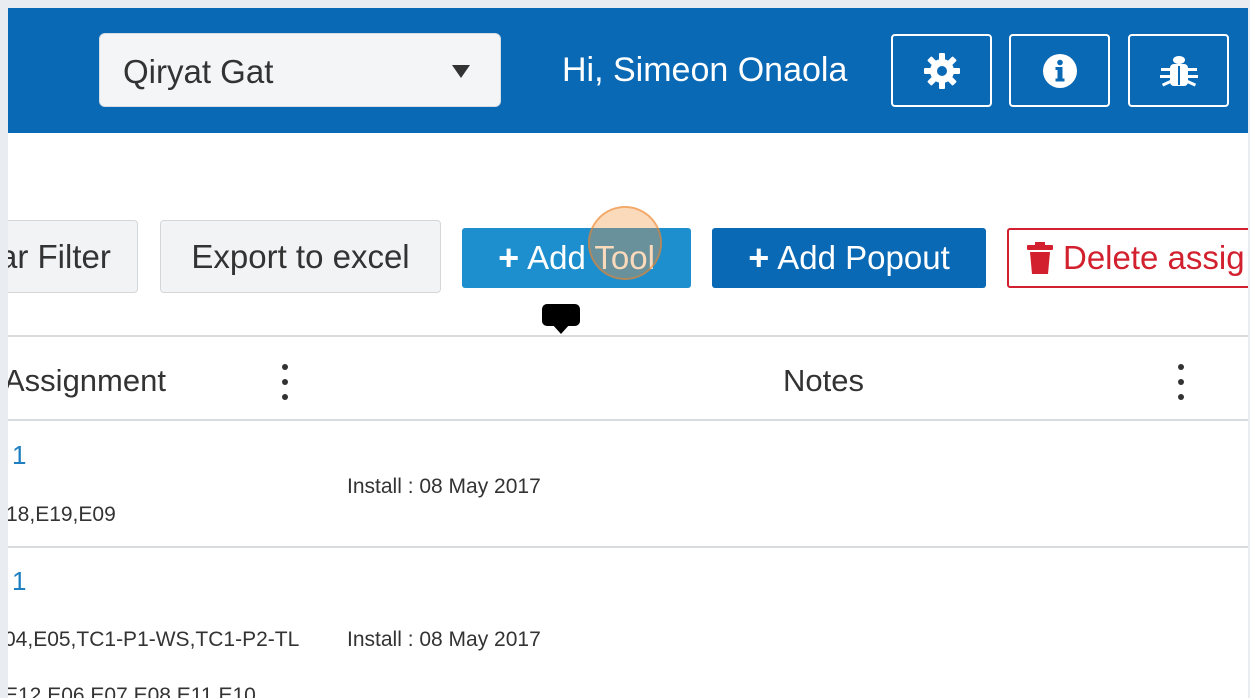  I want to click on export-to-excel-button: Export to excel, so click(300, 256).